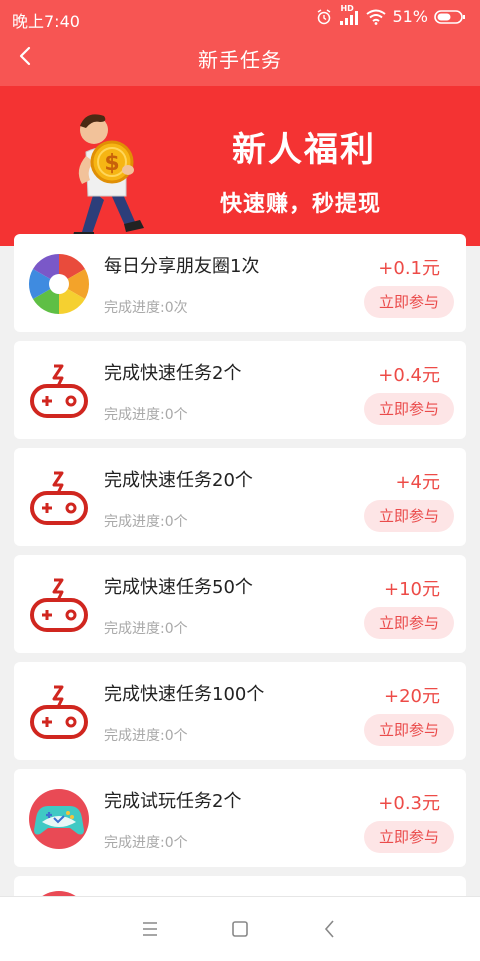 The width and height of the screenshot is (480, 961). What do you see at coordinates (184, 694) in the screenshot?
I see `task-name: 完成快速任务100个` at bounding box center [184, 694].